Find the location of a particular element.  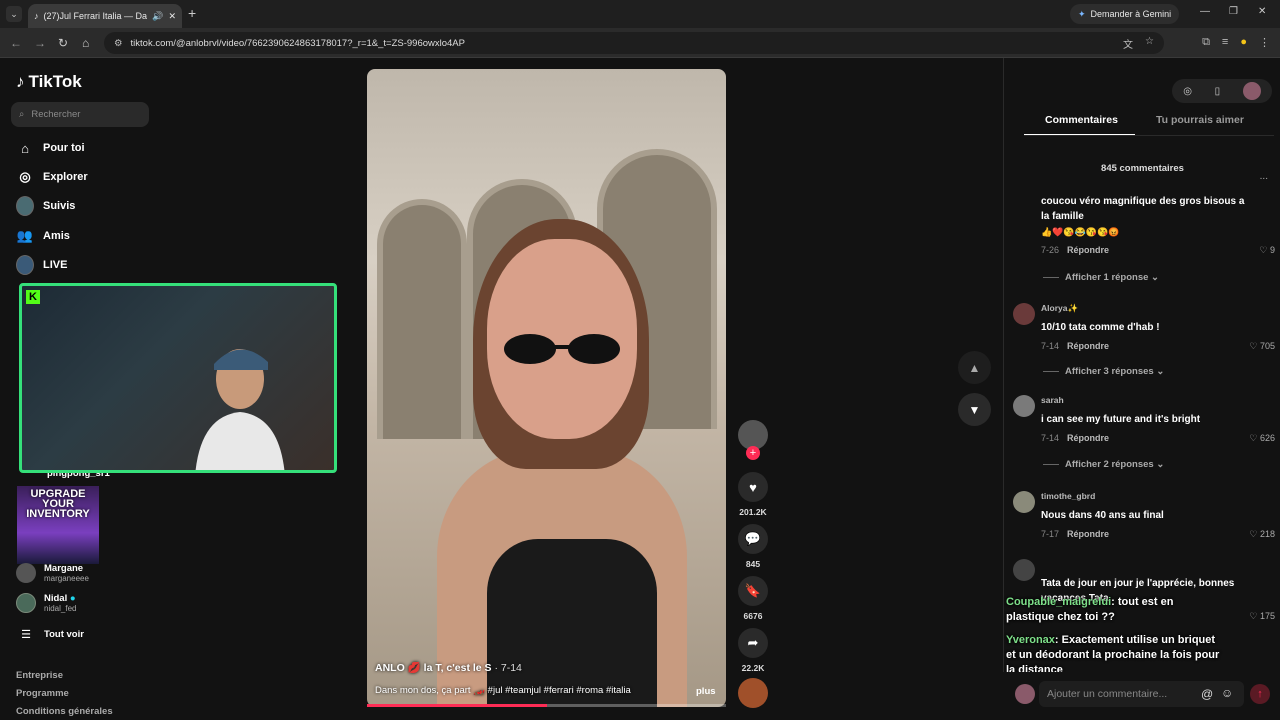

extensions-icon: ⧉ is located at coordinates (1206, 42).